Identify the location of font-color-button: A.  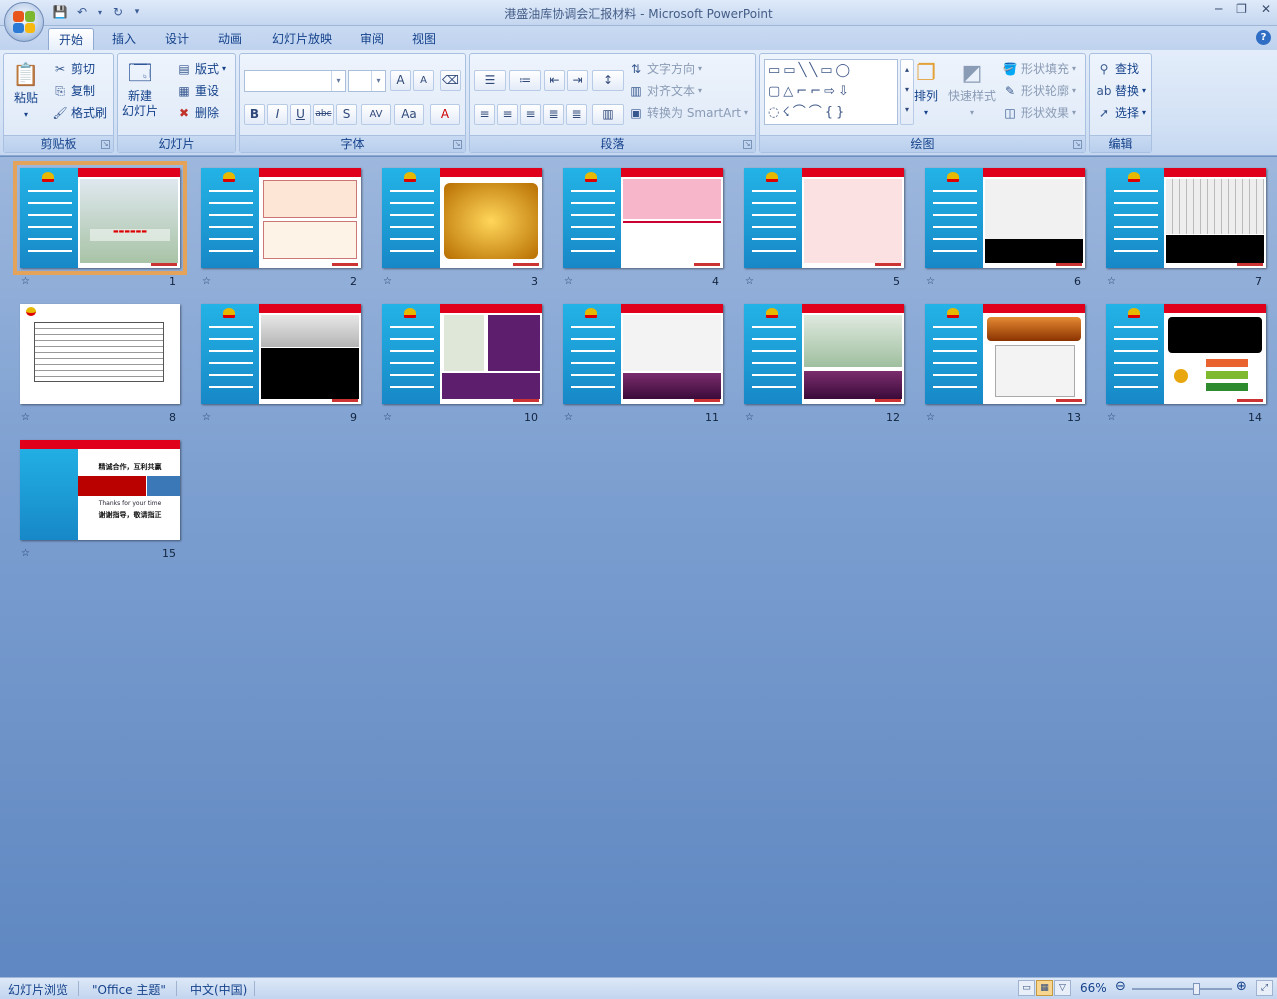
(445, 114).